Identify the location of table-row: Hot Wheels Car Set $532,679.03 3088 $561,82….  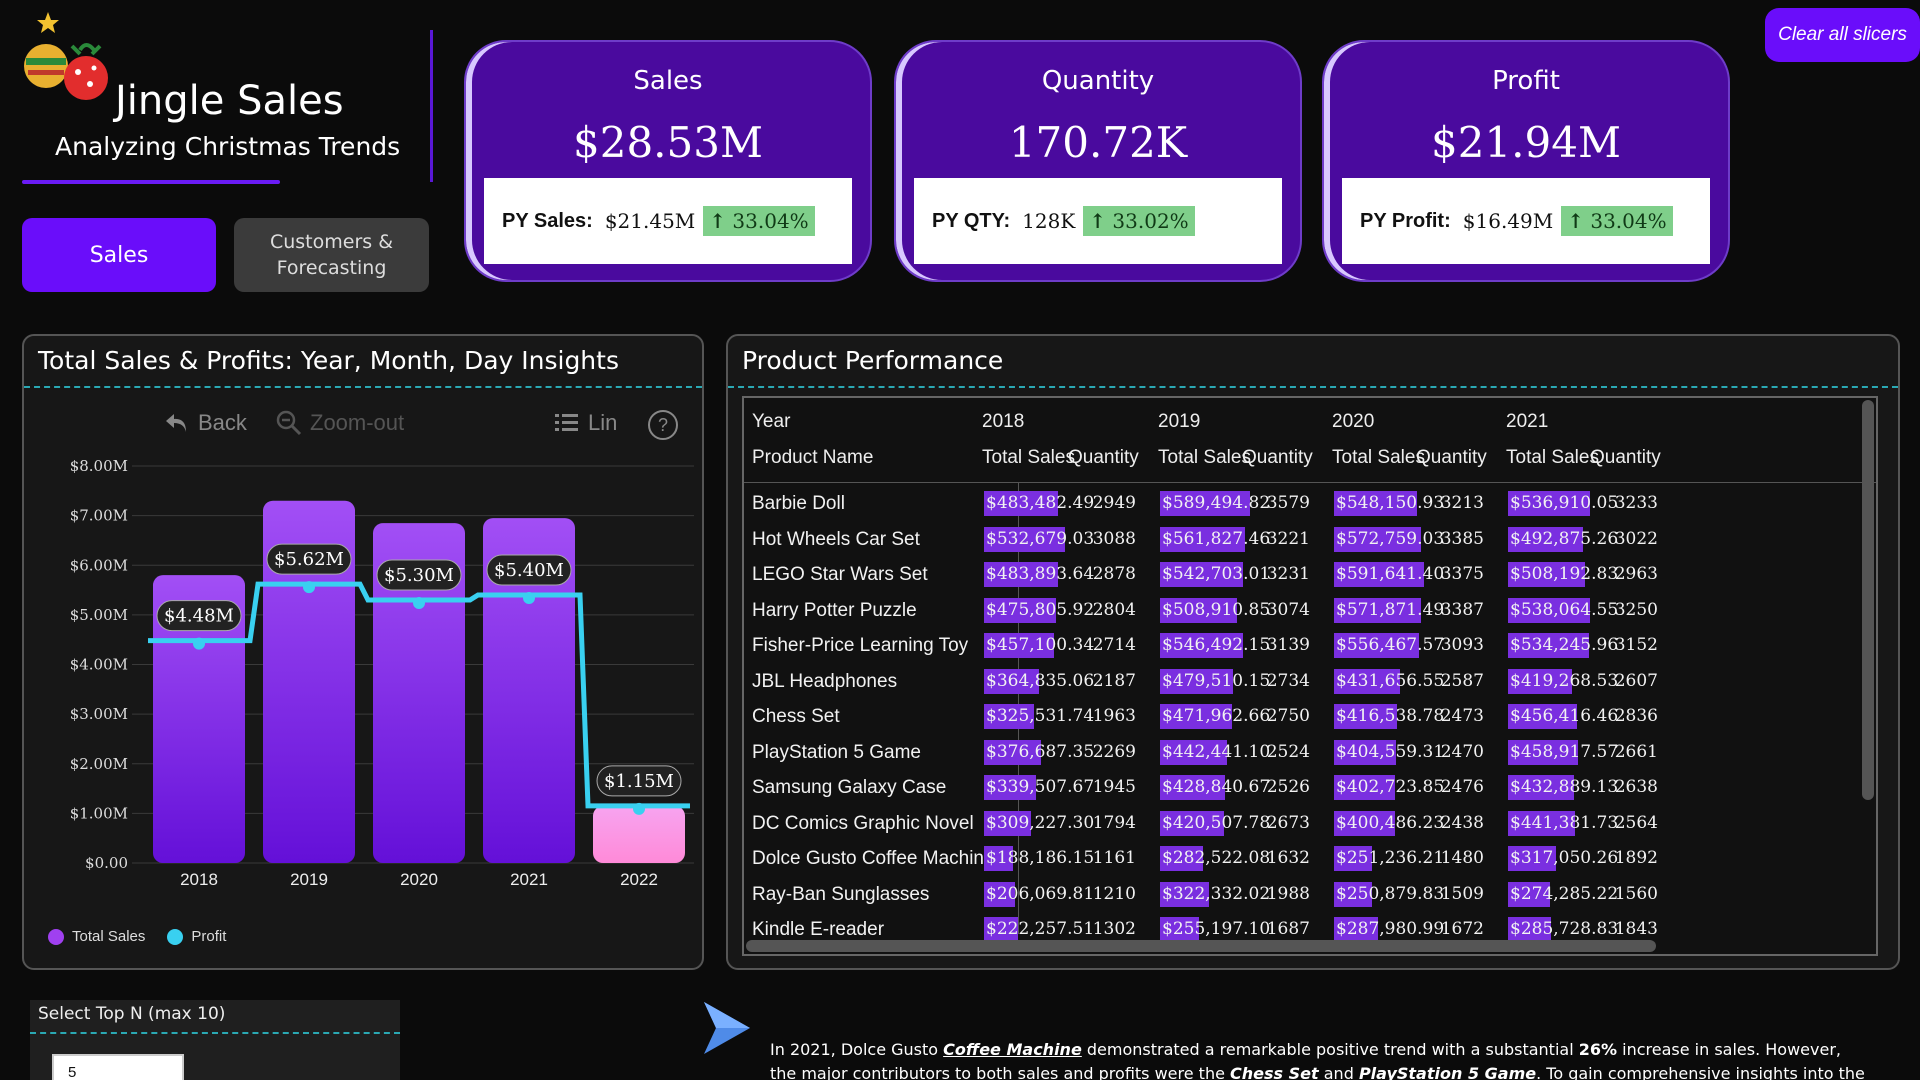
(1310, 539).